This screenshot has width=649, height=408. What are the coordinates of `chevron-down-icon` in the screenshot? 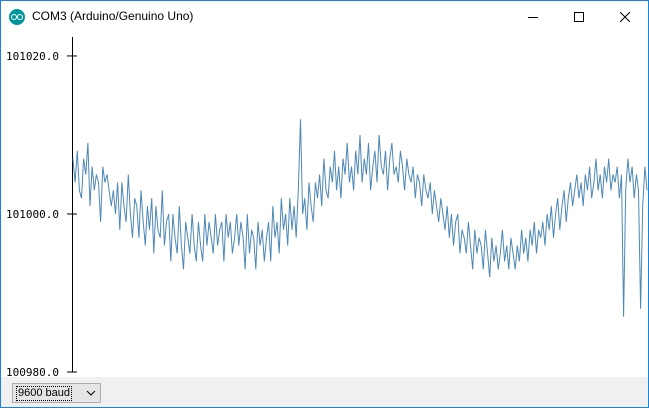 It's located at (91, 393).